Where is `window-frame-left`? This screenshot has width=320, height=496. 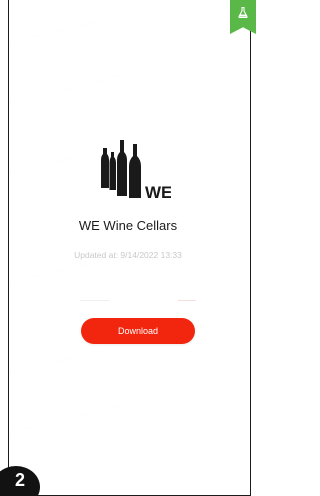
window-frame-left is located at coordinates (4, 248).